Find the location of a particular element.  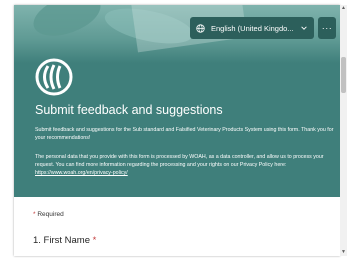

question-required-star: * is located at coordinates (94, 240).